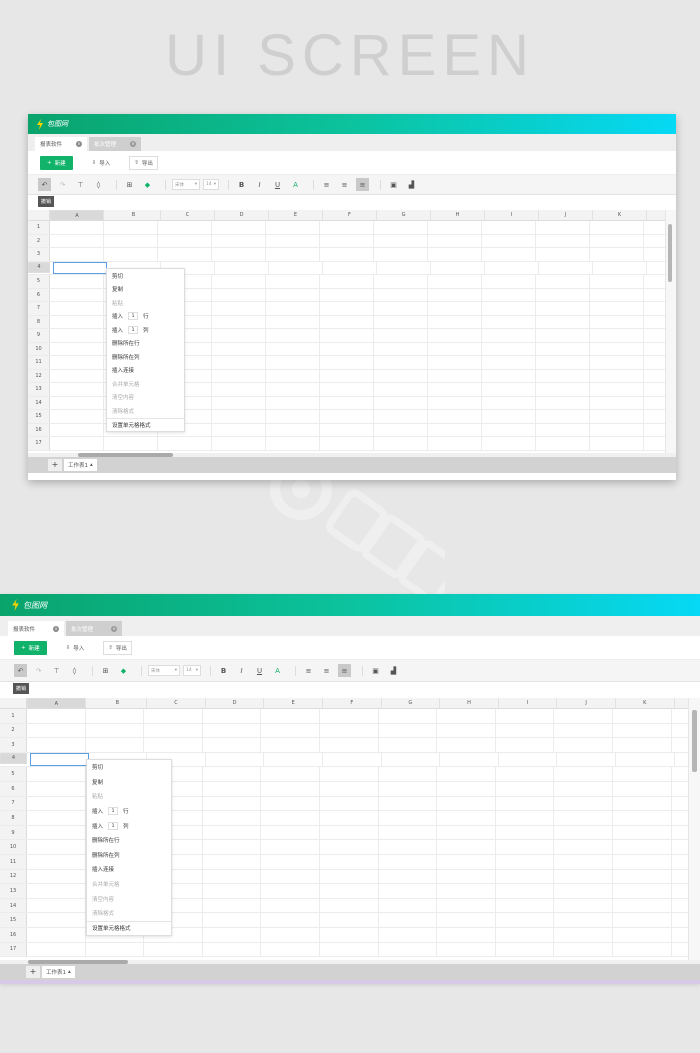  I want to click on chart-icon: ▟, so click(393, 670).